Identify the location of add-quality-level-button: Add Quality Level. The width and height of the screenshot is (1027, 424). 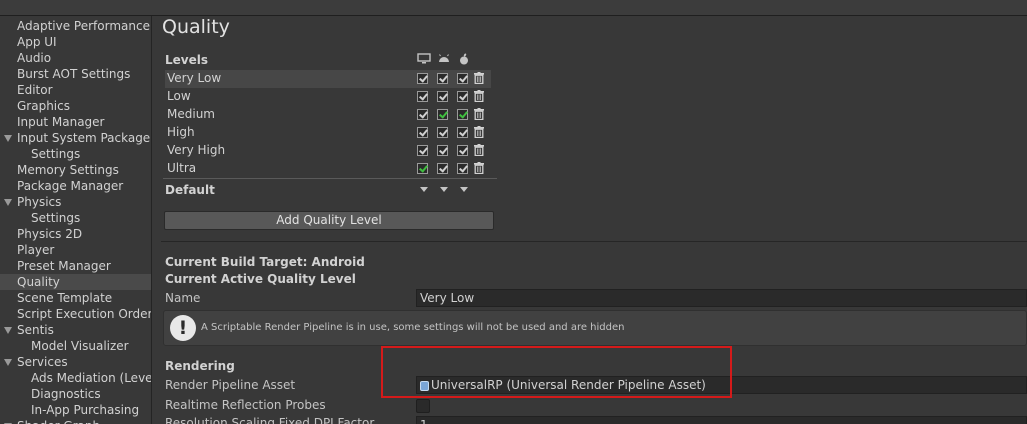
(329, 220).